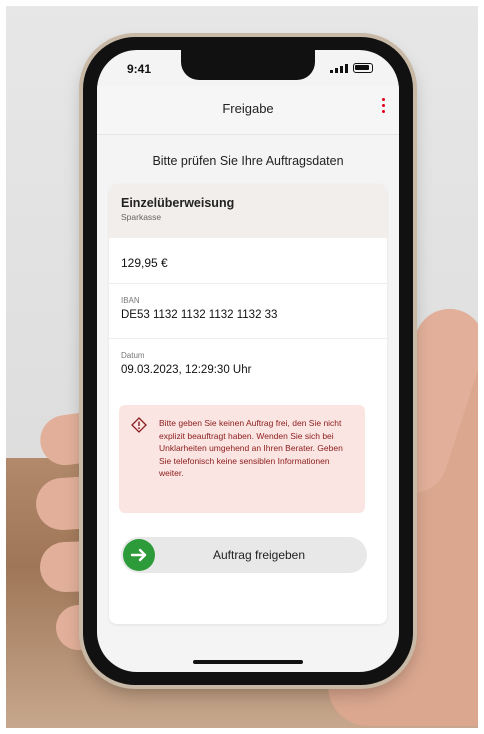 The image size is (484, 734). What do you see at coordinates (178, 203) in the screenshot?
I see `transaction-type: Einzelüberweisung` at bounding box center [178, 203].